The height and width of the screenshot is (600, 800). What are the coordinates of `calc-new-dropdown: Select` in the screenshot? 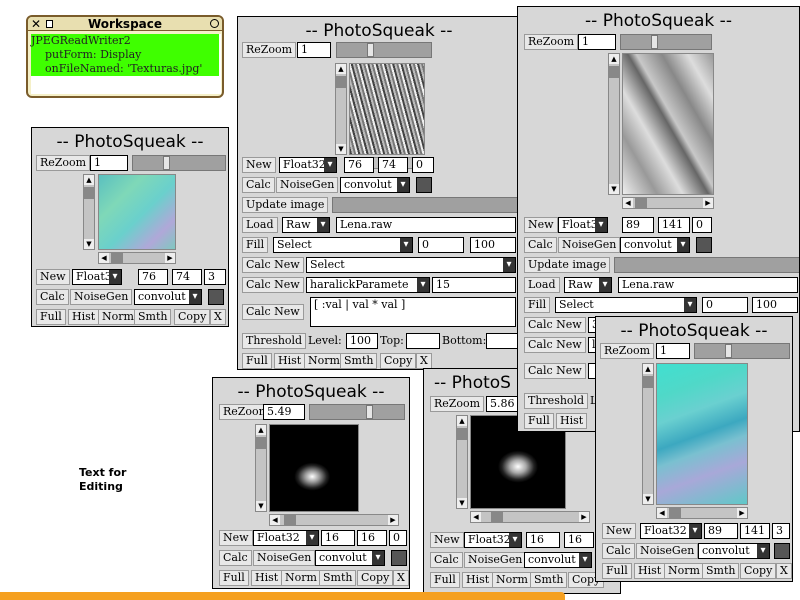 It's located at (411, 265).